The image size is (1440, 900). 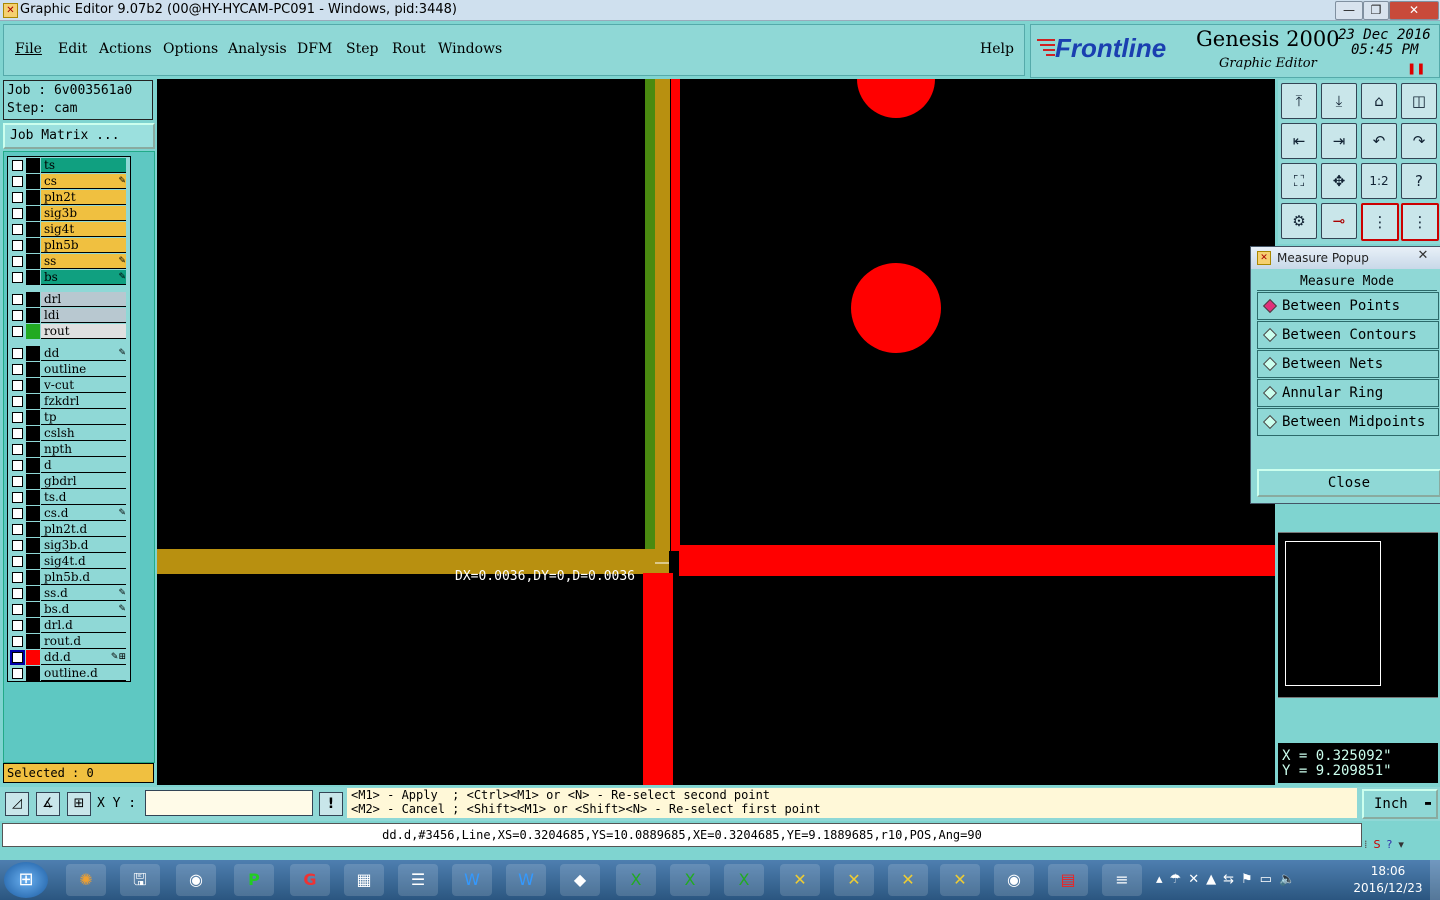 What do you see at coordinates (83, 561) in the screenshot?
I see `layer-name: sig4t.d` at bounding box center [83, 561].